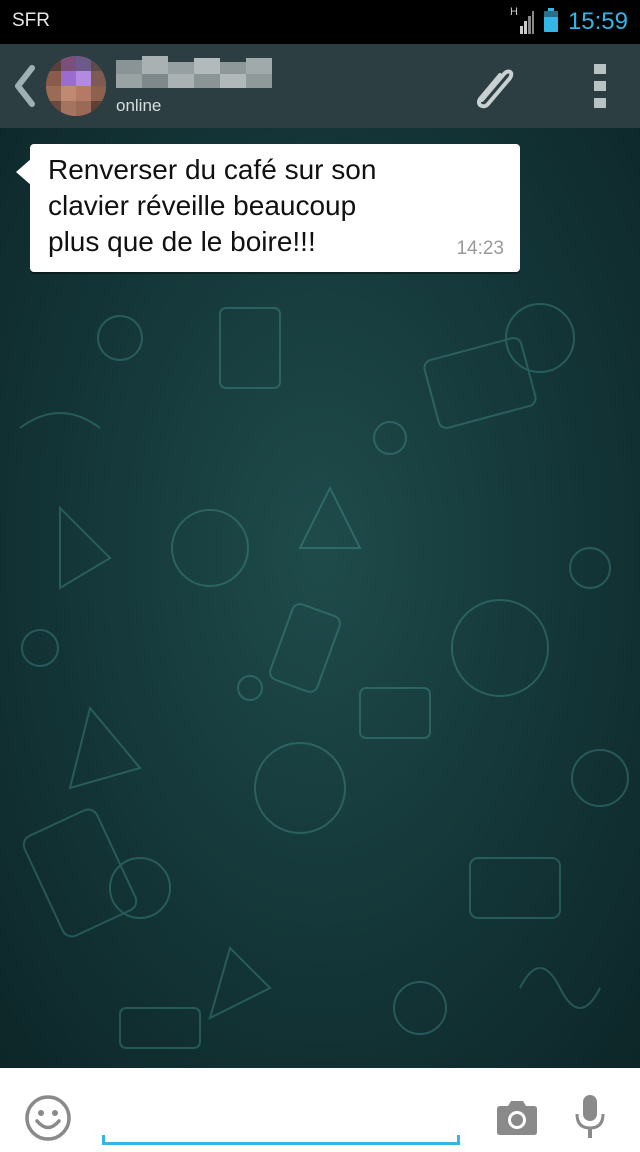  What do you see at coordinates (76, 86) in the screenshot?
I see `avatar` at bounding box center [76, 86].